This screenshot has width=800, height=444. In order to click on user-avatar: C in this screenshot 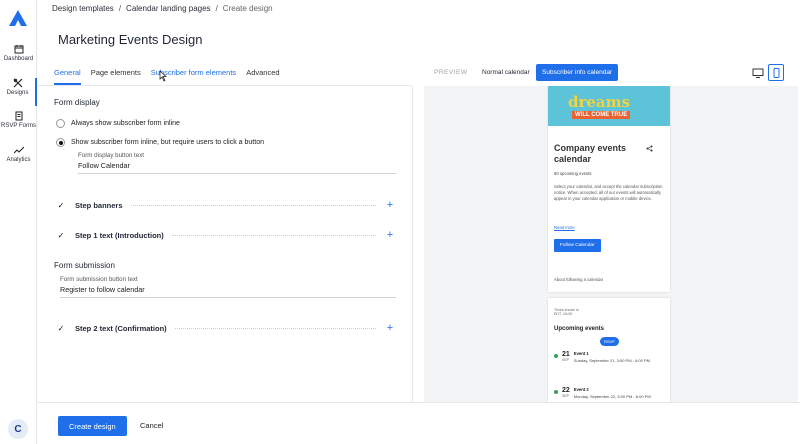, I will do `click(18, 429)`.